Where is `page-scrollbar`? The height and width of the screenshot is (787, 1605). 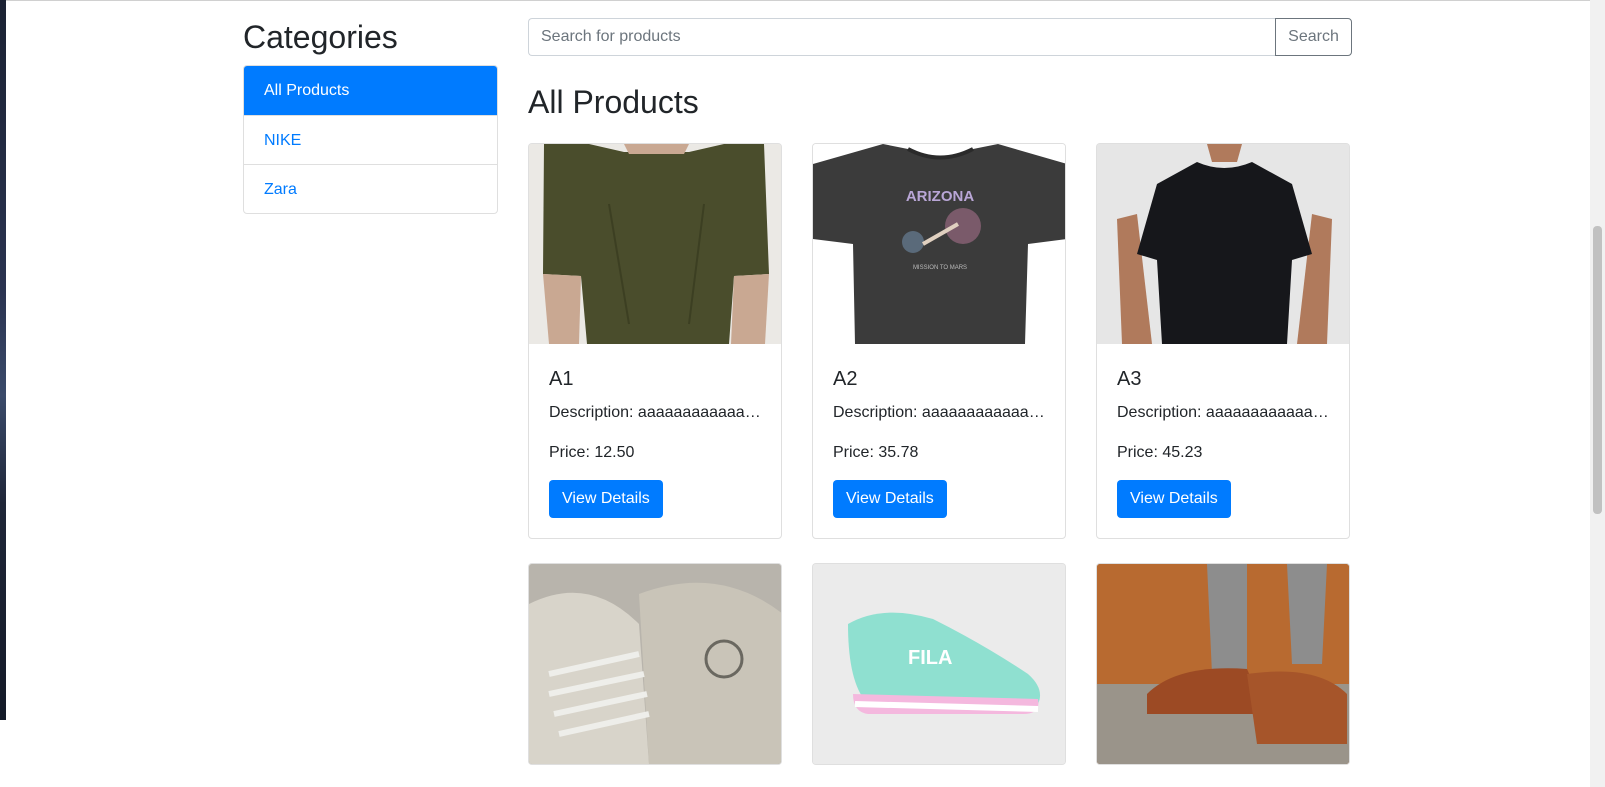 page-scrollbar is located at coordinates (1597, 393).